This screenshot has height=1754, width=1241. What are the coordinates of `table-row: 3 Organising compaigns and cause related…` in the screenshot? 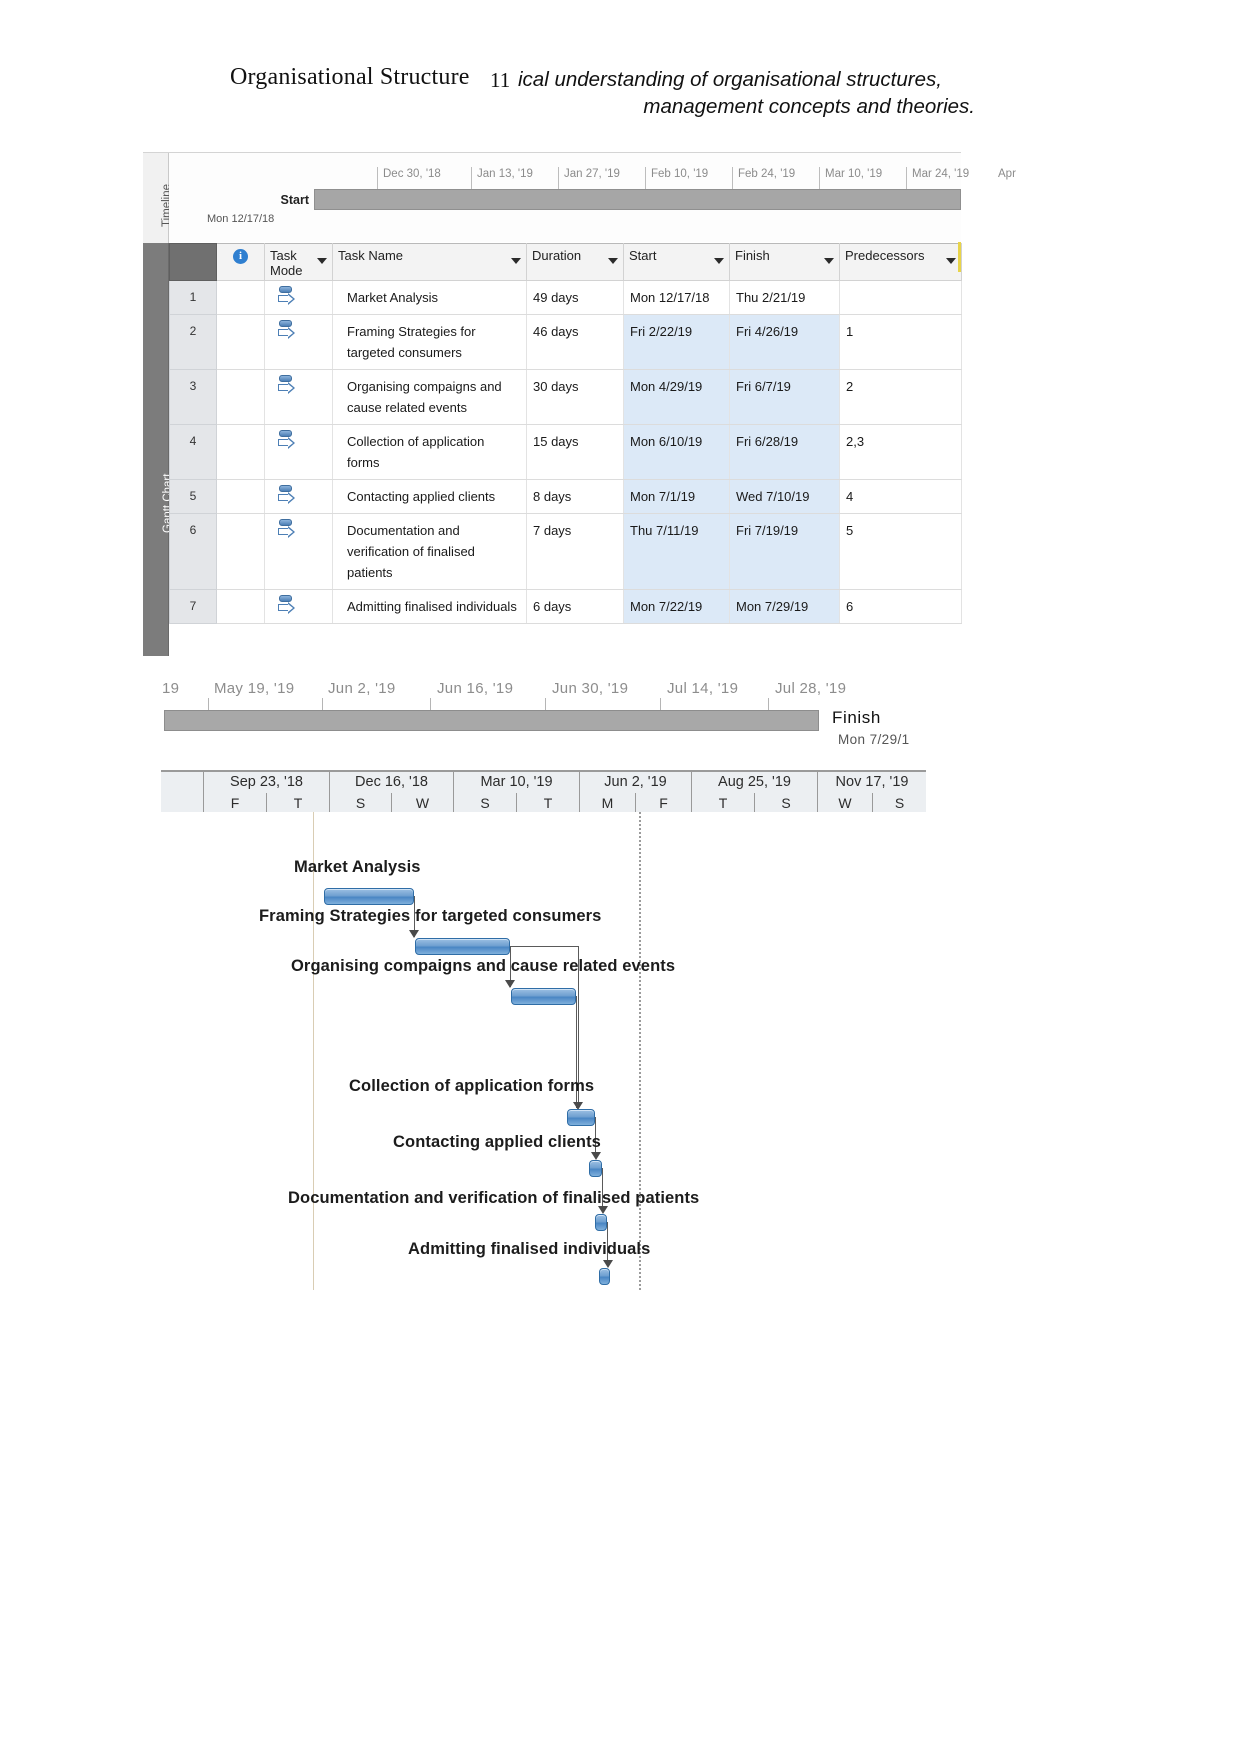 It's located at (565, 397).